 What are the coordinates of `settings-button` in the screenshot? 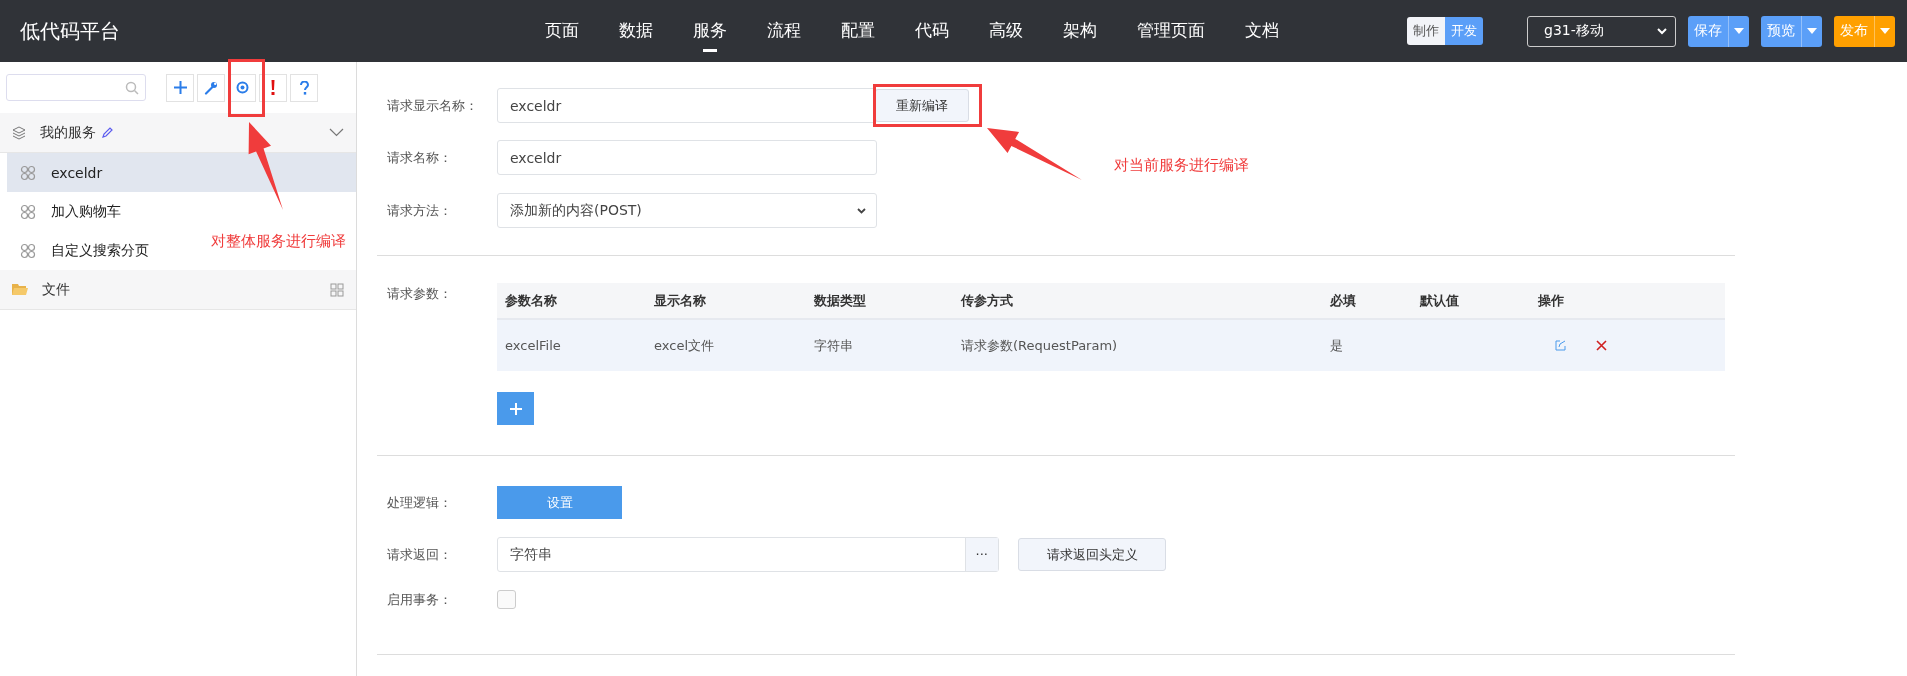 It's located at (211, 87).